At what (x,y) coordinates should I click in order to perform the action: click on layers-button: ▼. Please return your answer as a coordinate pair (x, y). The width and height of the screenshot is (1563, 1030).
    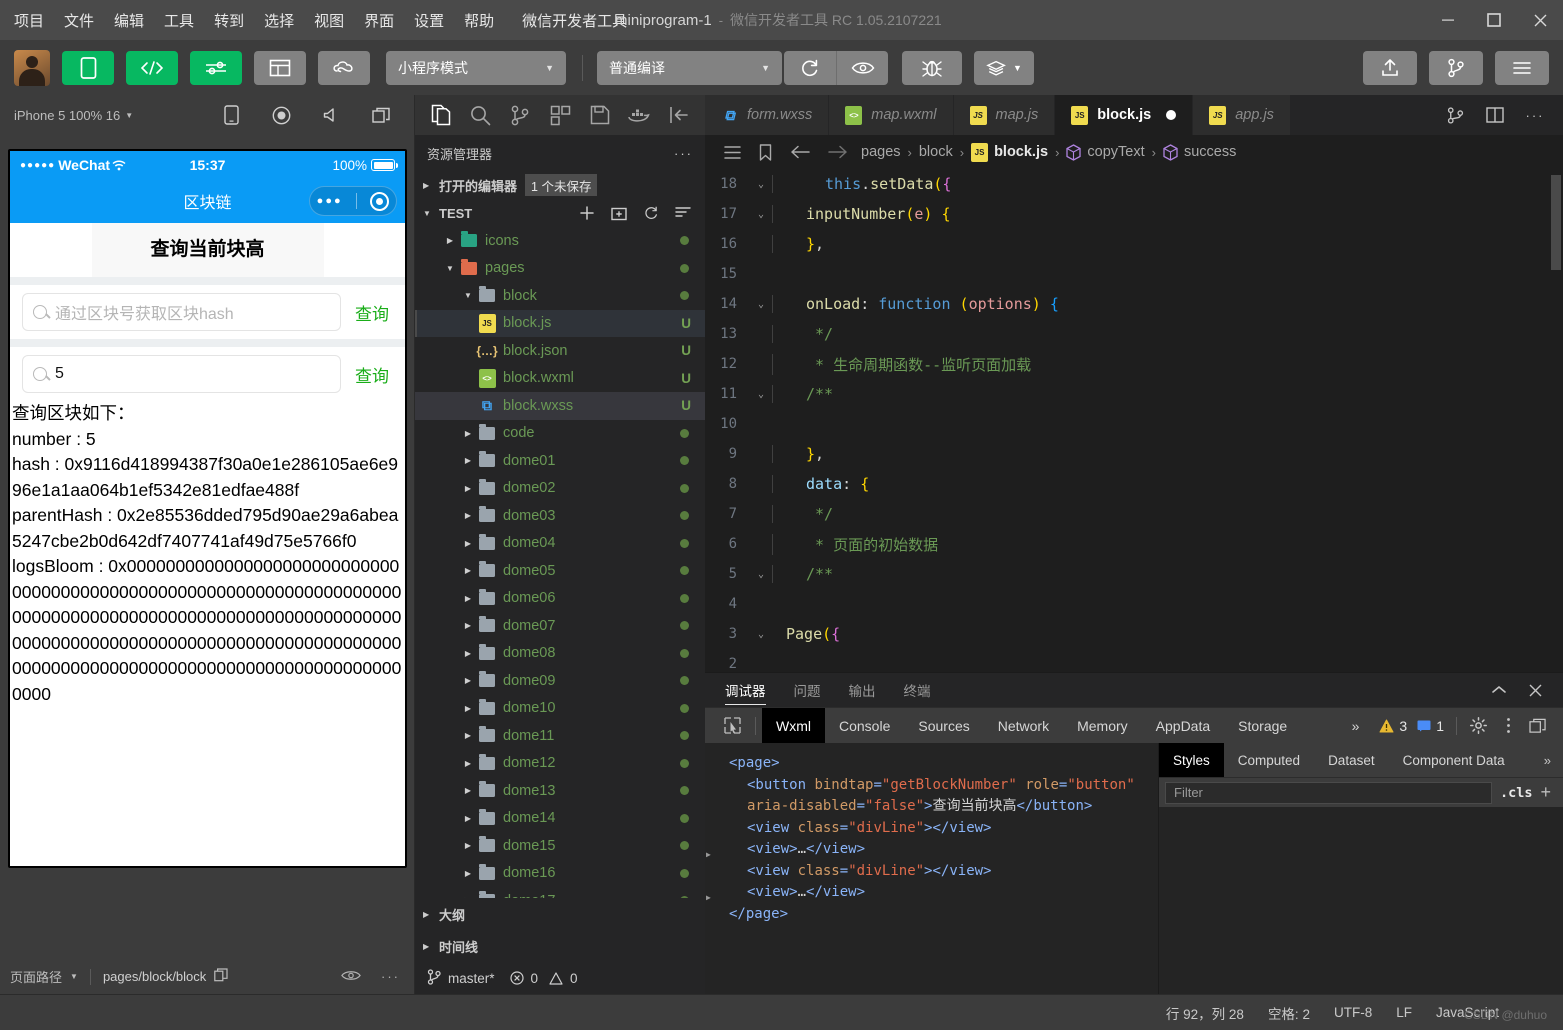
    Looking at the image, I should click on (1004, 67).